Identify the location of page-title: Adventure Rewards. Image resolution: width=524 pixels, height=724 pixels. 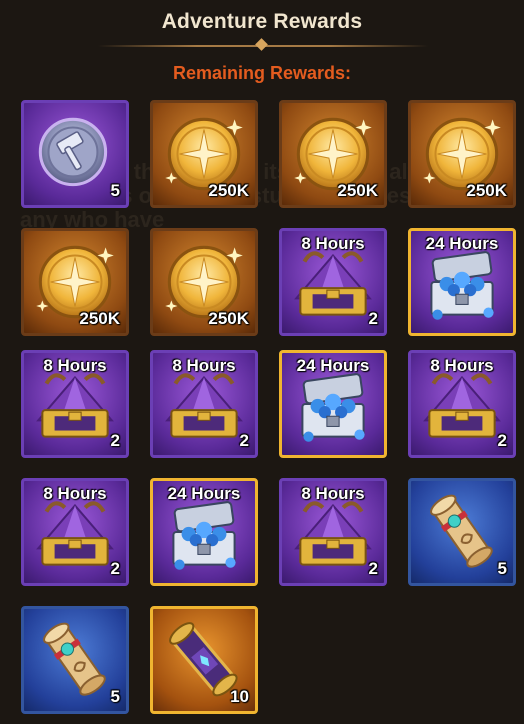
(262, 21).